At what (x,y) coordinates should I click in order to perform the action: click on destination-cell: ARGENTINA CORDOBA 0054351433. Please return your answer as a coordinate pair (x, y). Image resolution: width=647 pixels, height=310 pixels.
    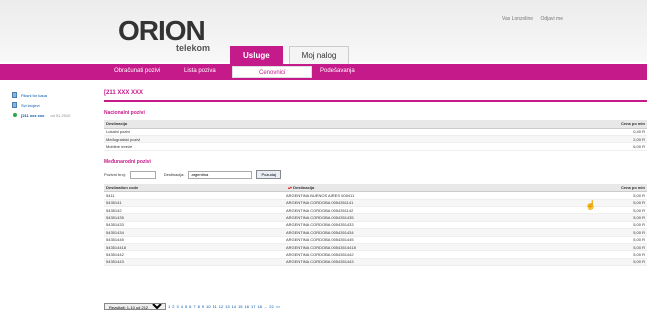
    Looking at the image, I should click on (439, 225).